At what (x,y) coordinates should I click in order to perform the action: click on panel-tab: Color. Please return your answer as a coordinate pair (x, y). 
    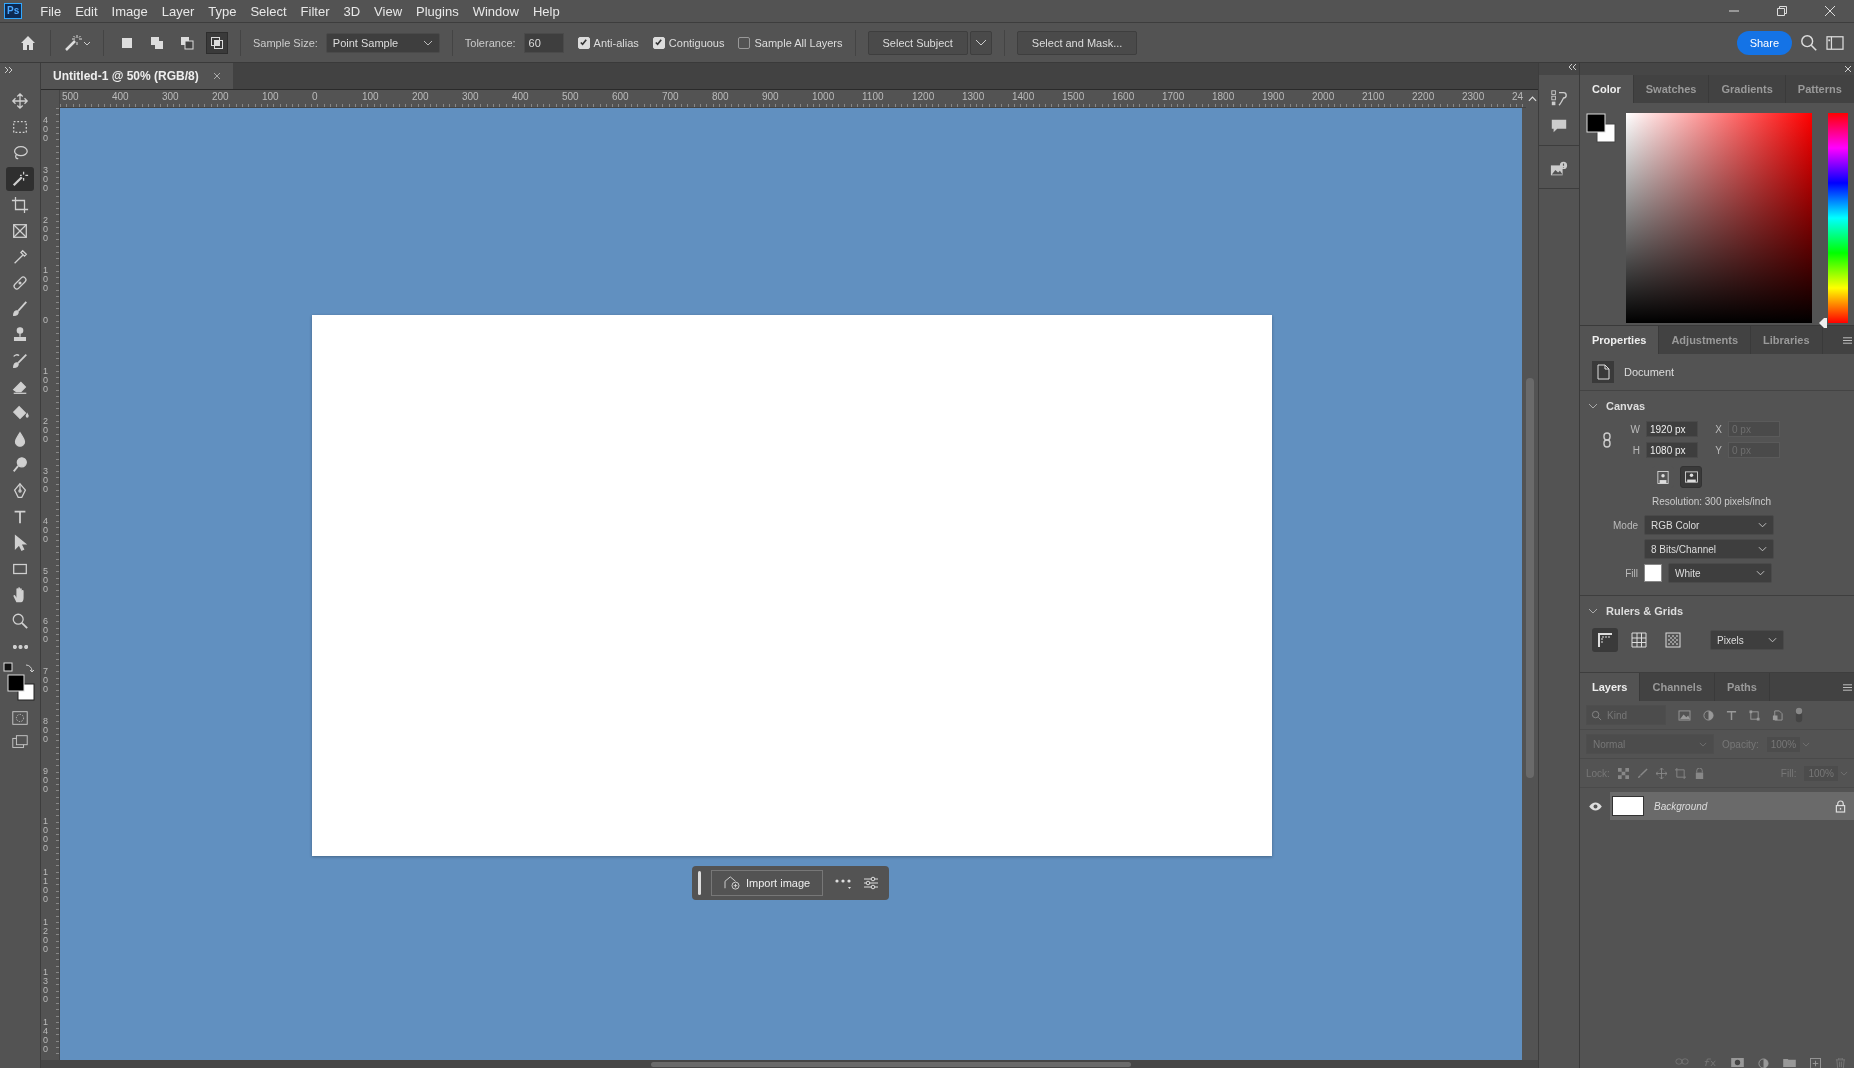
    Looking at the image, I should click on (1607, 89).